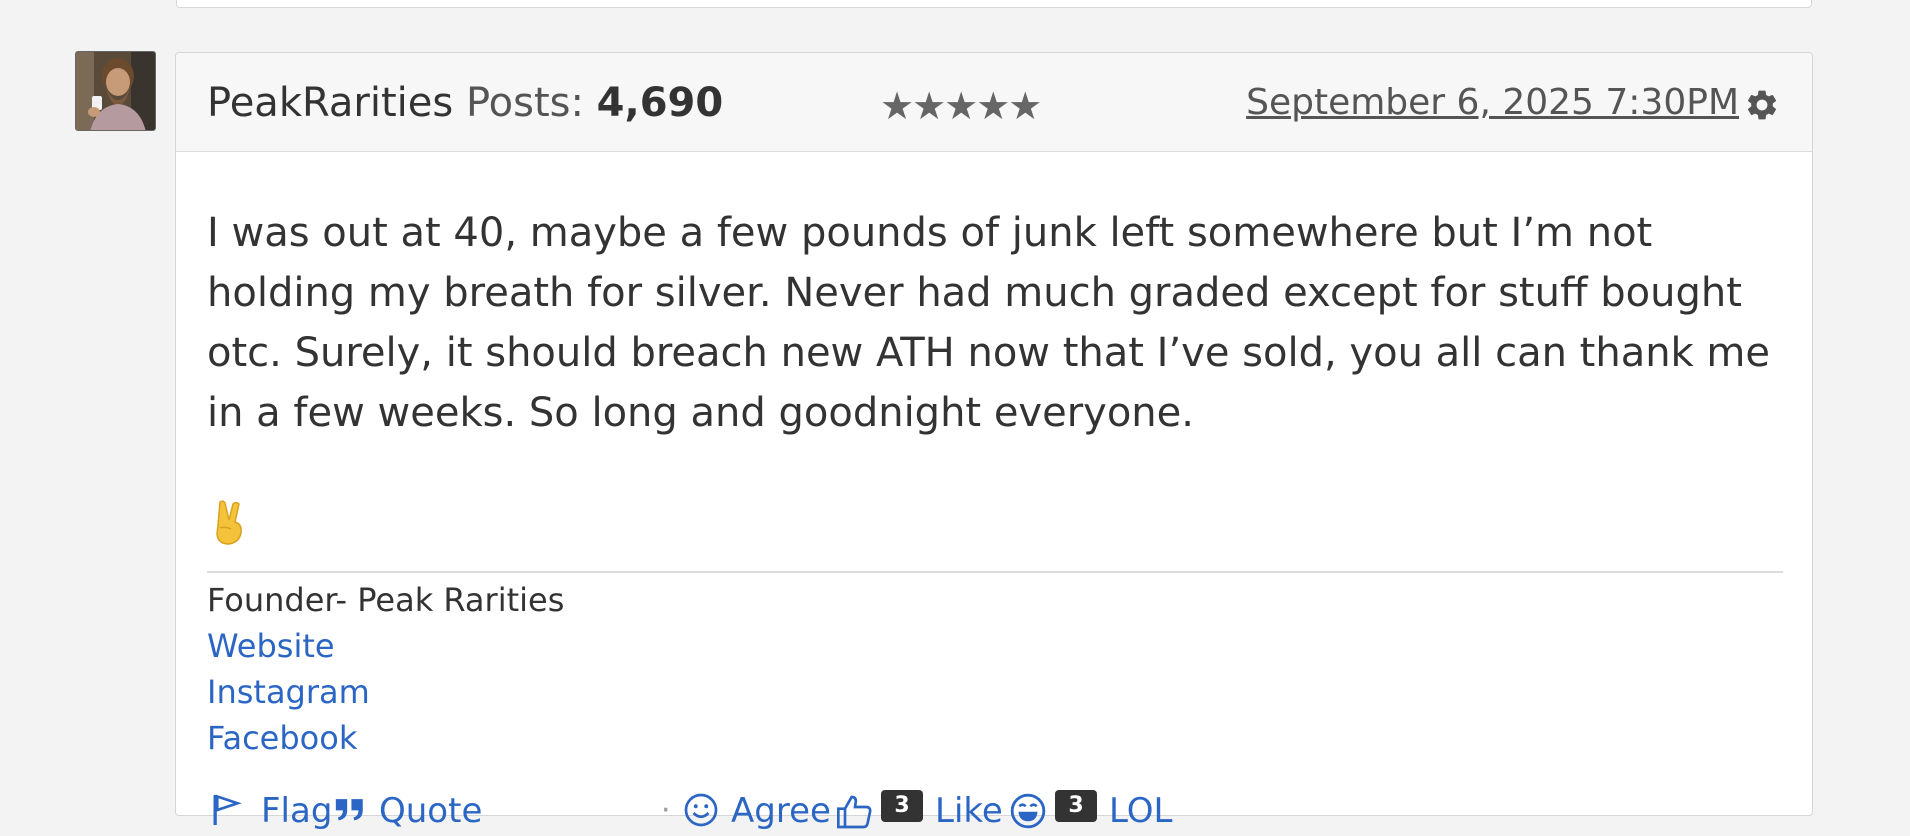 The height and width of the screenshot is (836, 1910). What do you see at coordinates (431, 811) in the screenshot?
I see `quote-label: Quote` at bounding box center [431, 811].